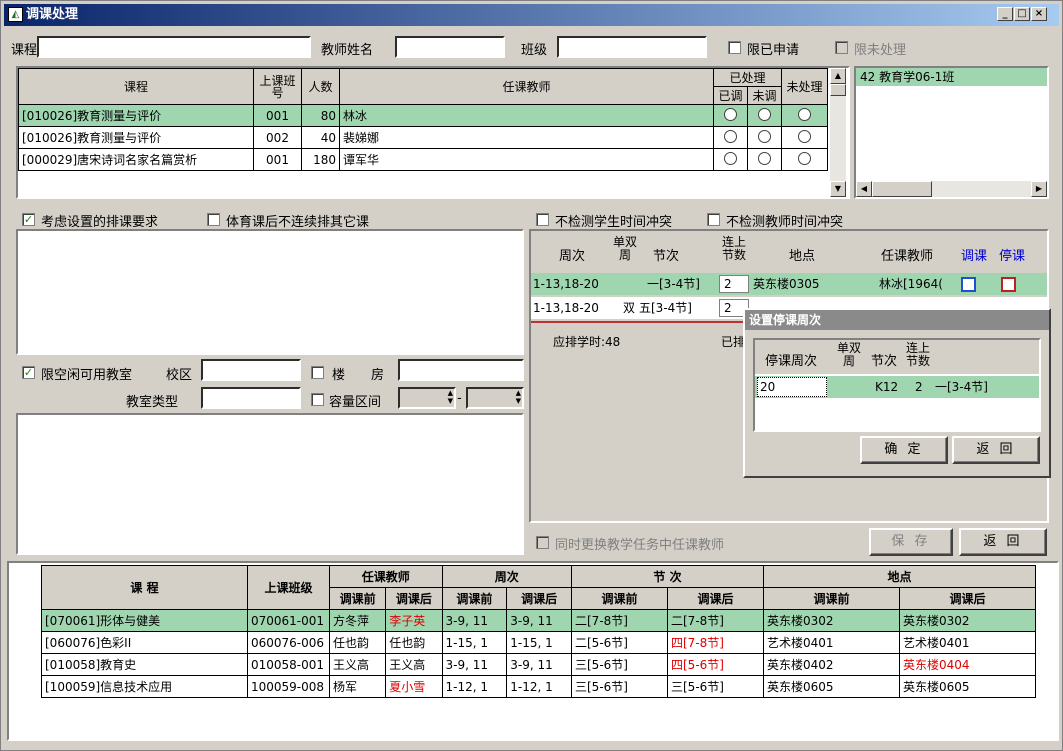 This screenshot has width=1063, height=751. I want to click on col-teacher: 任课教师, so click(526, 86).